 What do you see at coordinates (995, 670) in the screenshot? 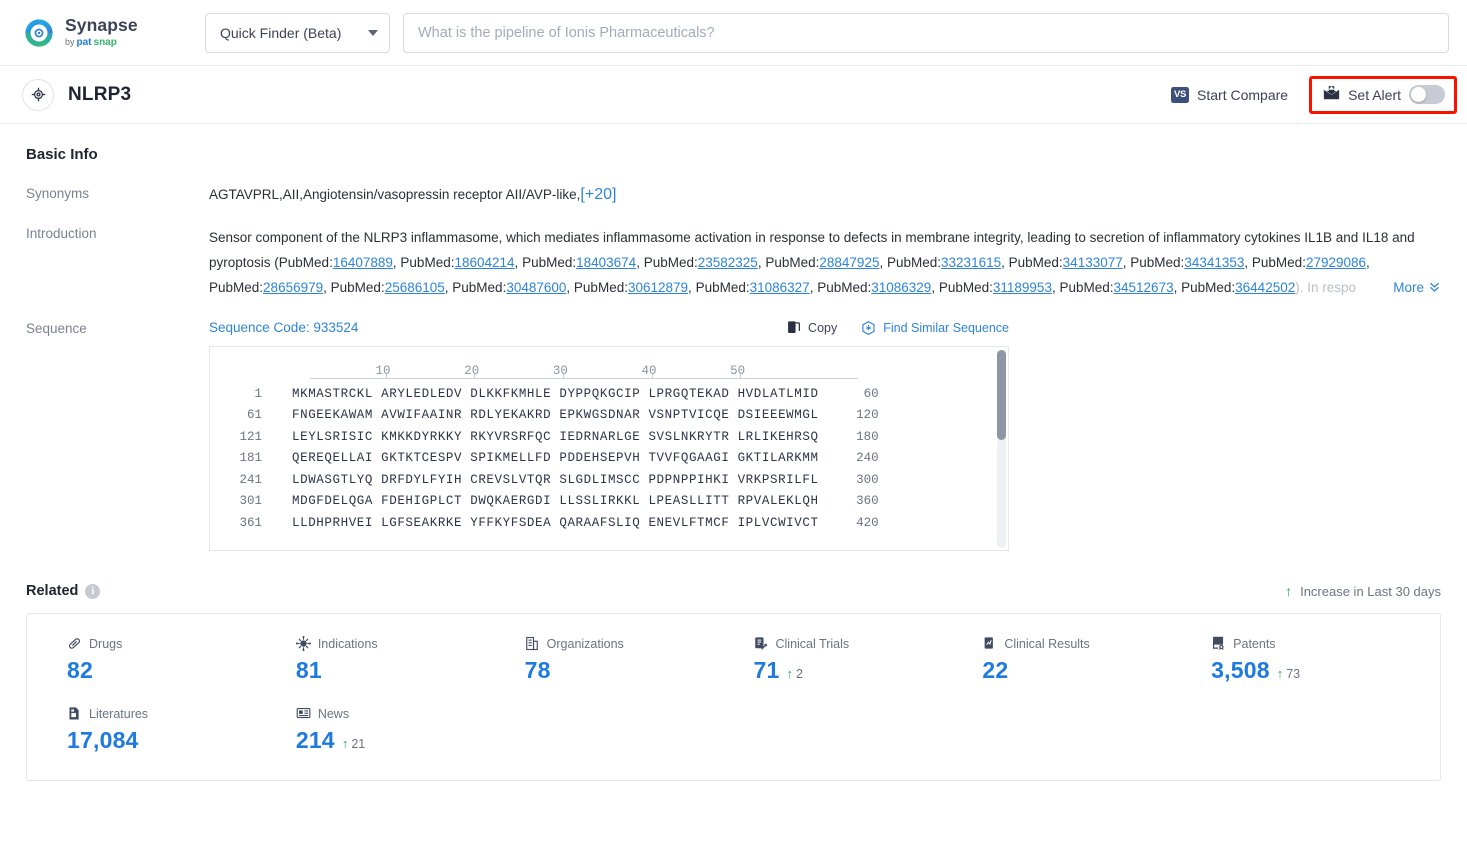
I see `stat-value: 22` at bounding box center [995, 670].